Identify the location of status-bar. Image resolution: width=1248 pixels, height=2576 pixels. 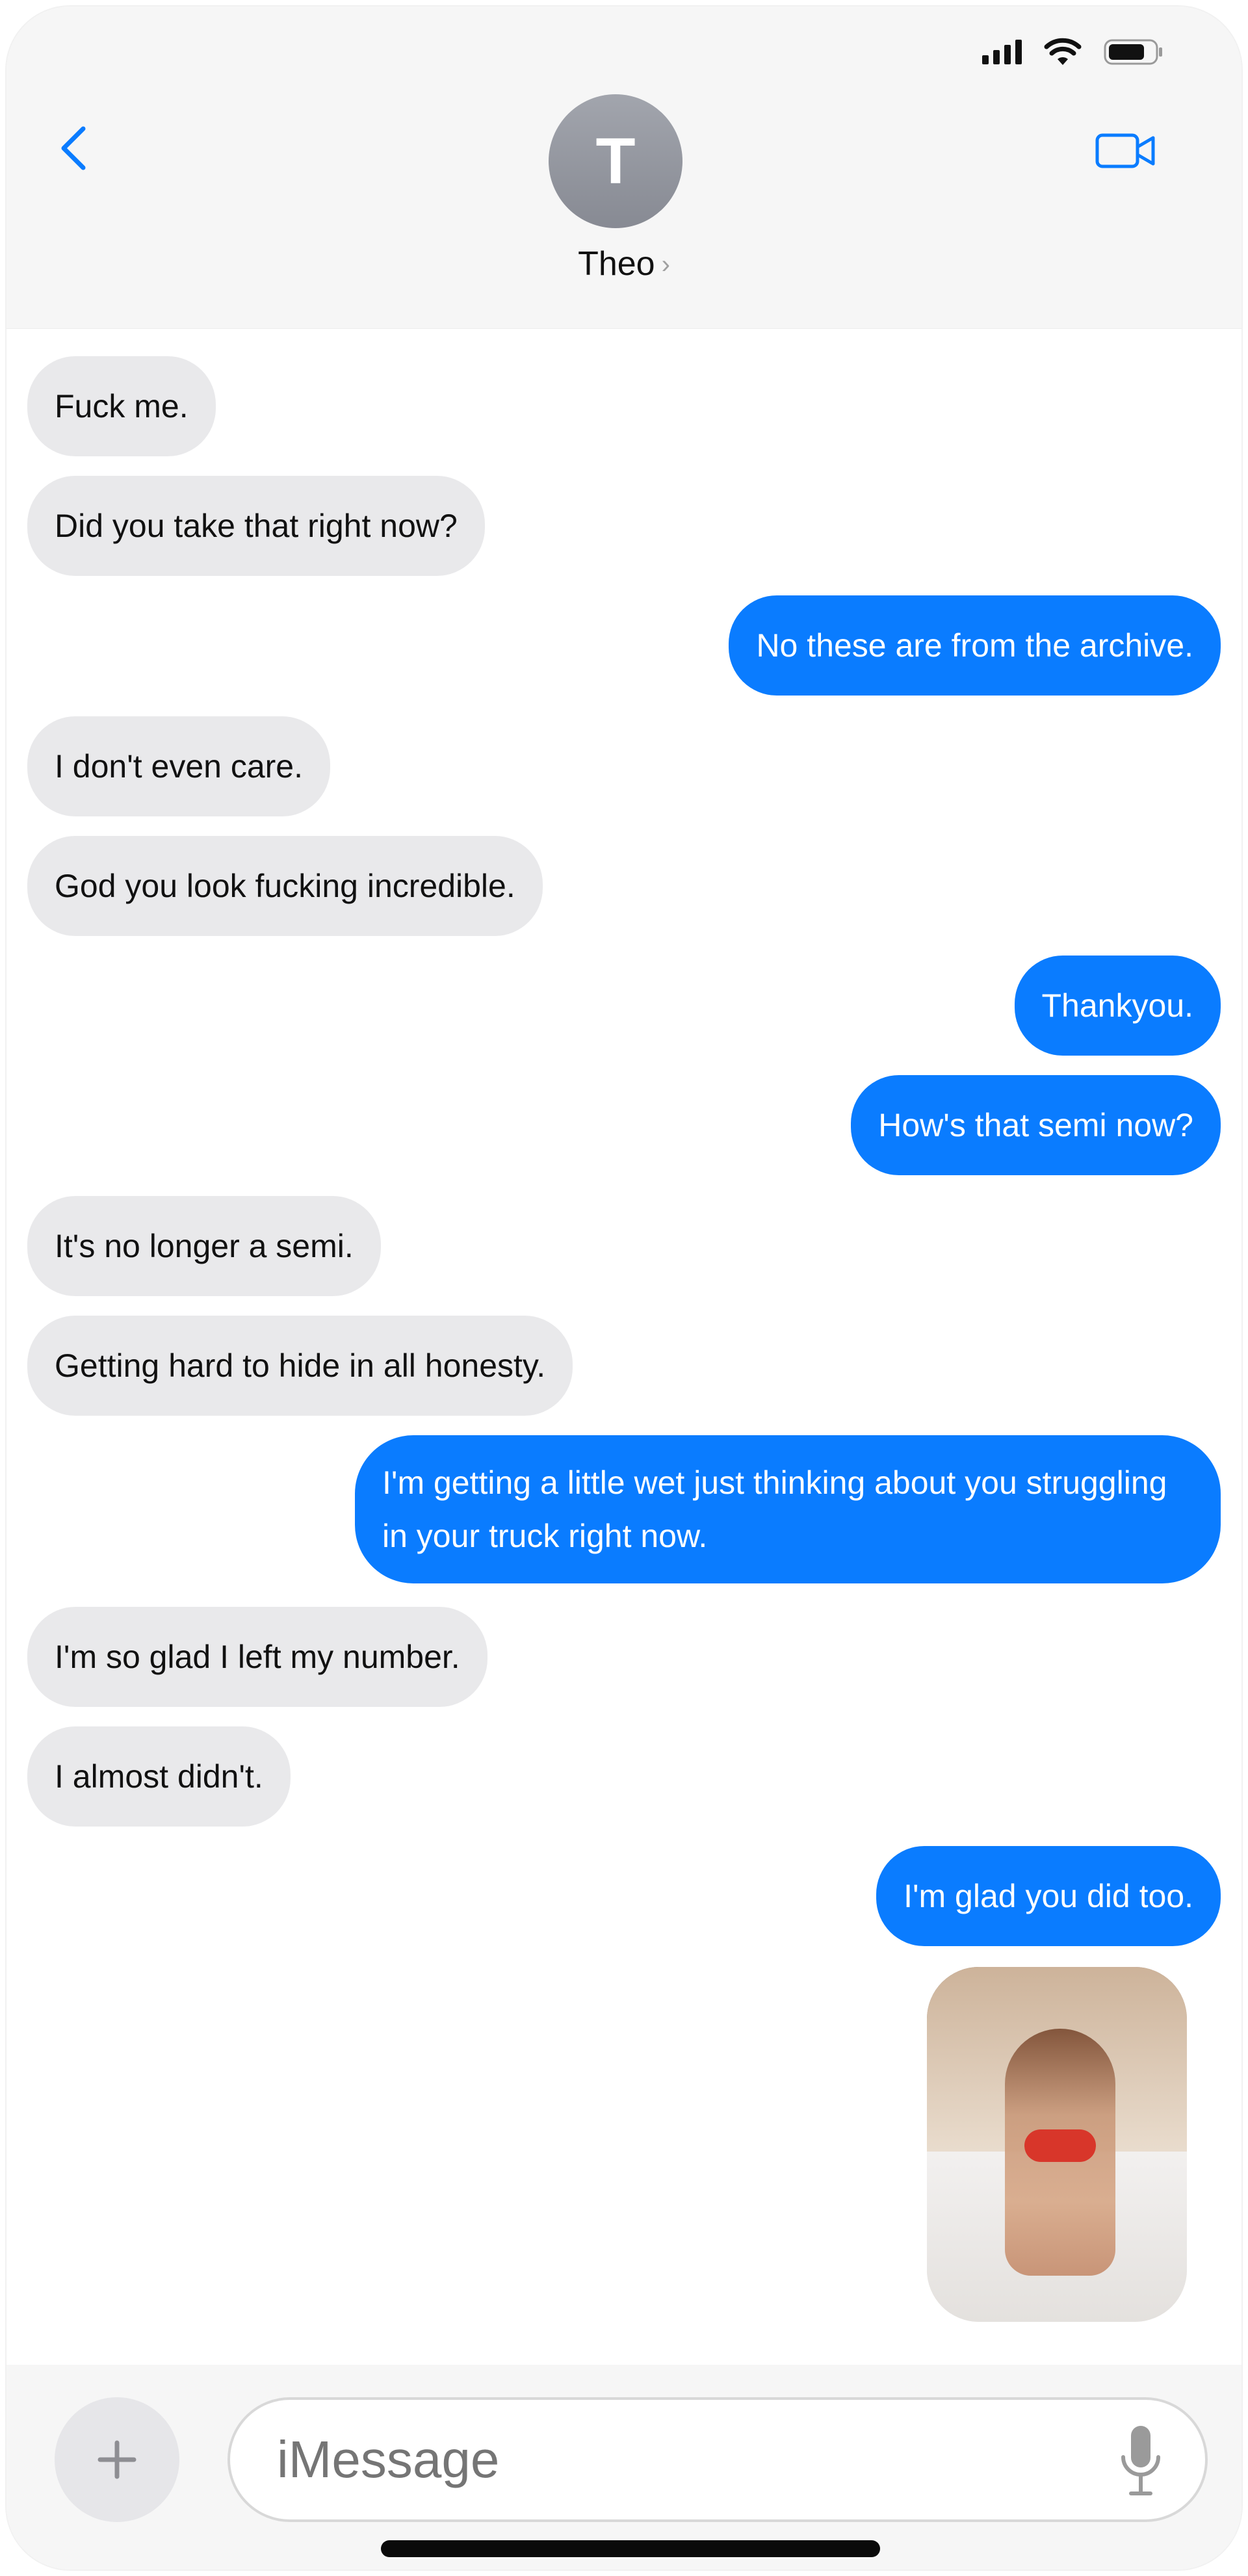
(1073, 52).